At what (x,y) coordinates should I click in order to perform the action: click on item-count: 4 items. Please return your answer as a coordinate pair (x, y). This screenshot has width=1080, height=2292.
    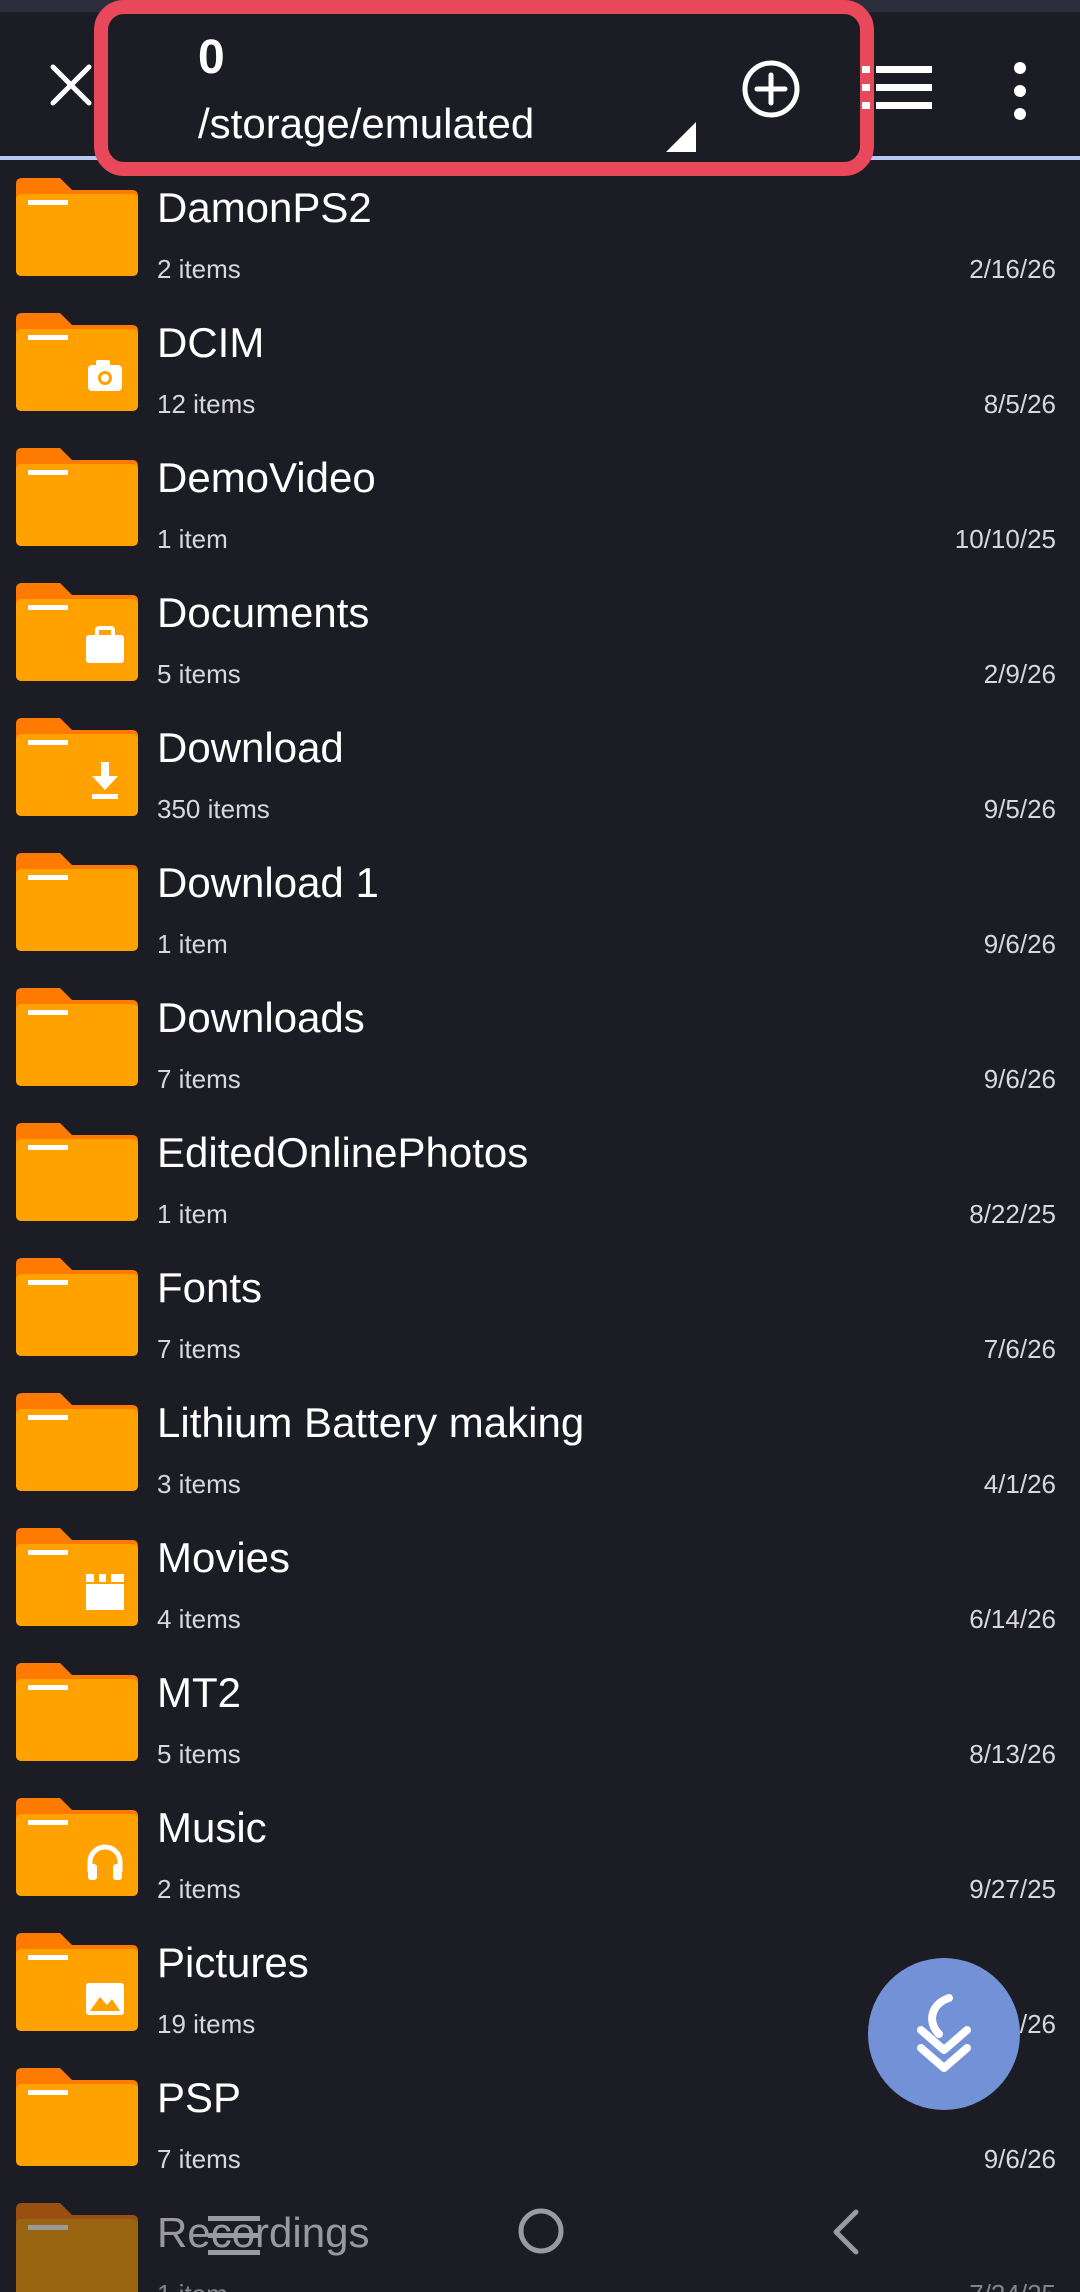
    Looking at the image, I should click on (199, 1619).